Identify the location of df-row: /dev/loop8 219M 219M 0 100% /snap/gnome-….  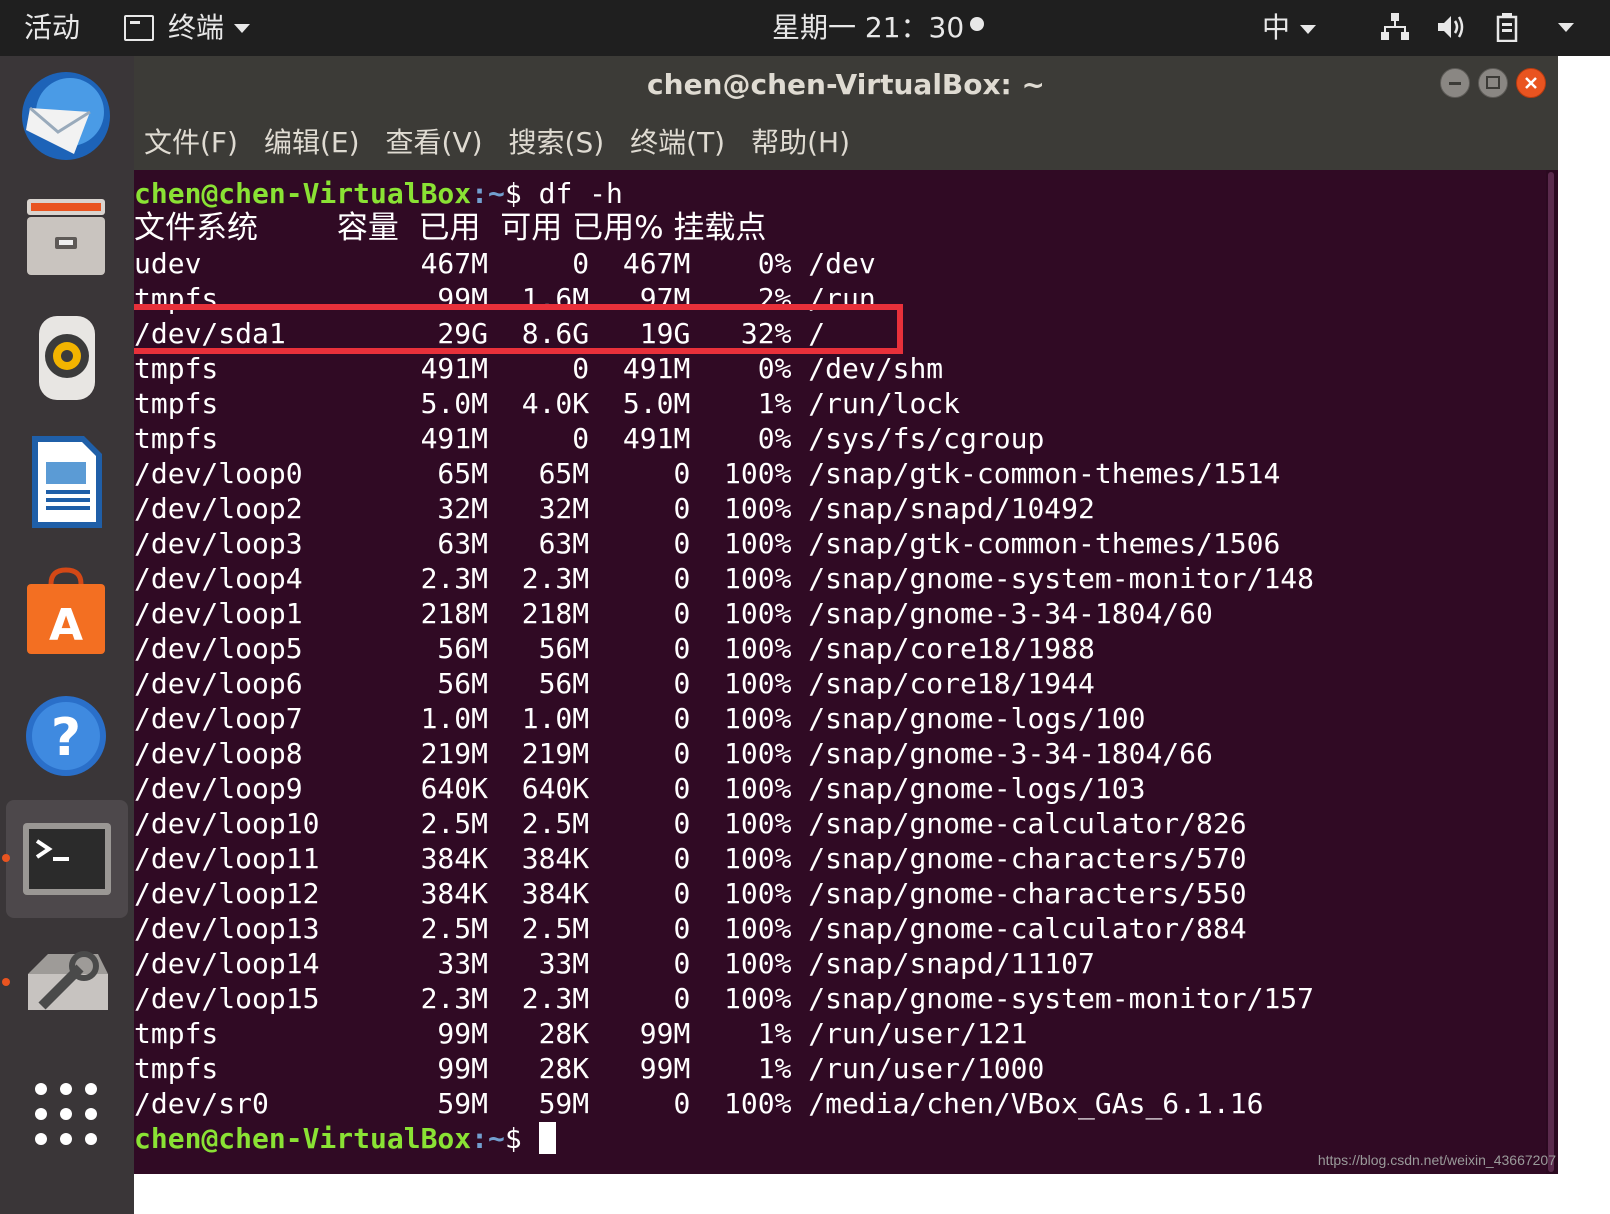
(673, 753).